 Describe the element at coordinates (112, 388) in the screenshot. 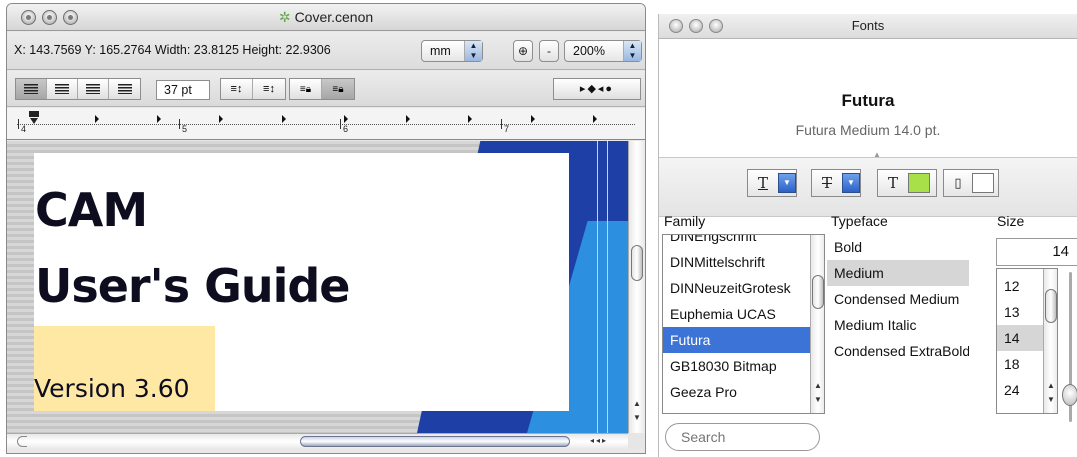

I see `cover-version: Version 3.60` at that location.